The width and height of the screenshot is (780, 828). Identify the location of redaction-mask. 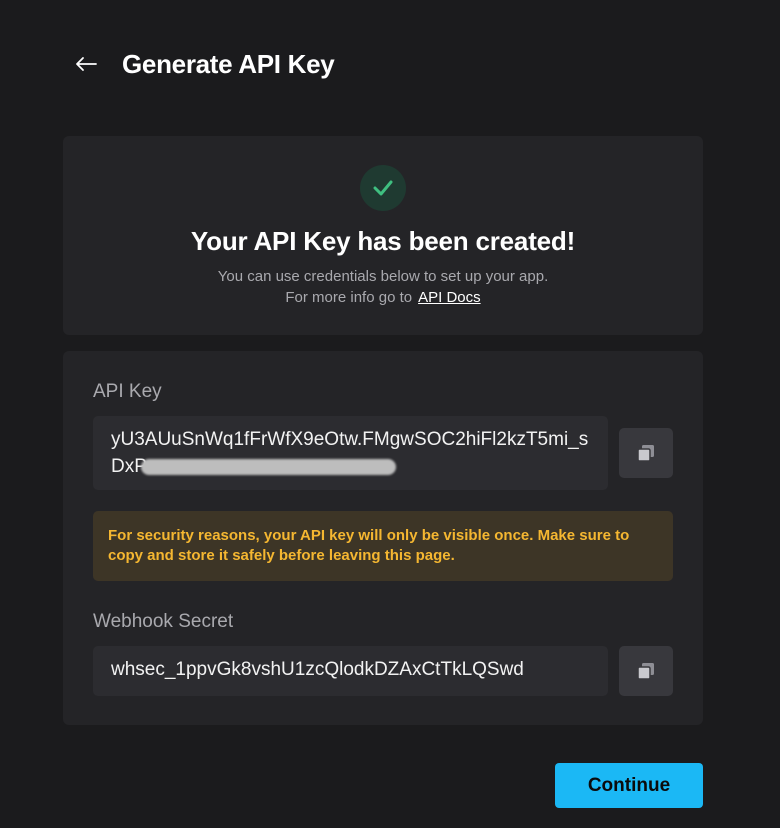
(268, 466).